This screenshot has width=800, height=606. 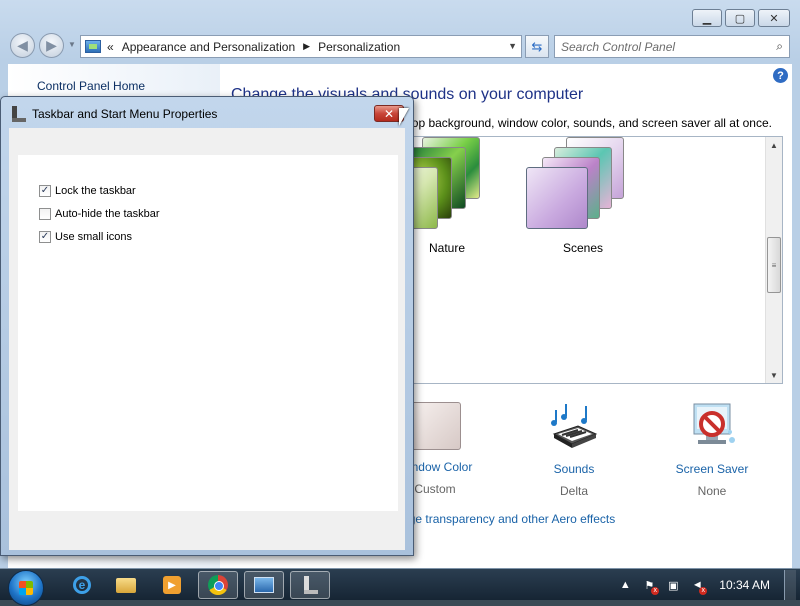 I want to click on windows-explorer-icon, so click(x=126, y=585).